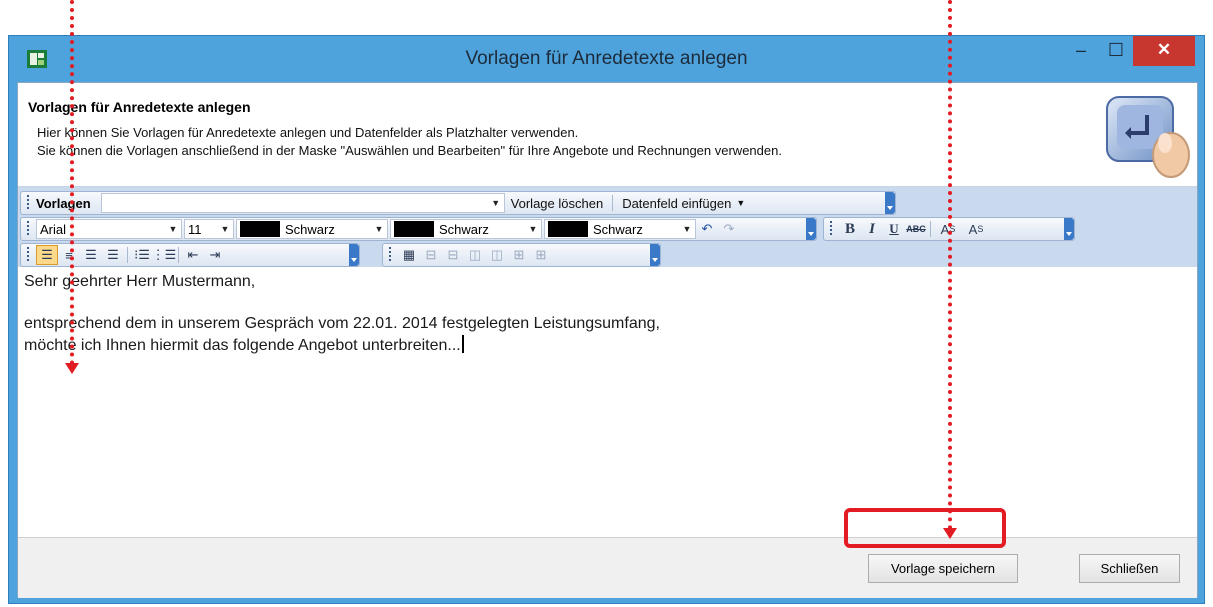 The height and width of the screenshot is (607, 1213). Describe the element at coordinates (47, 255) in the screenshot. I see `align-left-icon: ☰` at that location.